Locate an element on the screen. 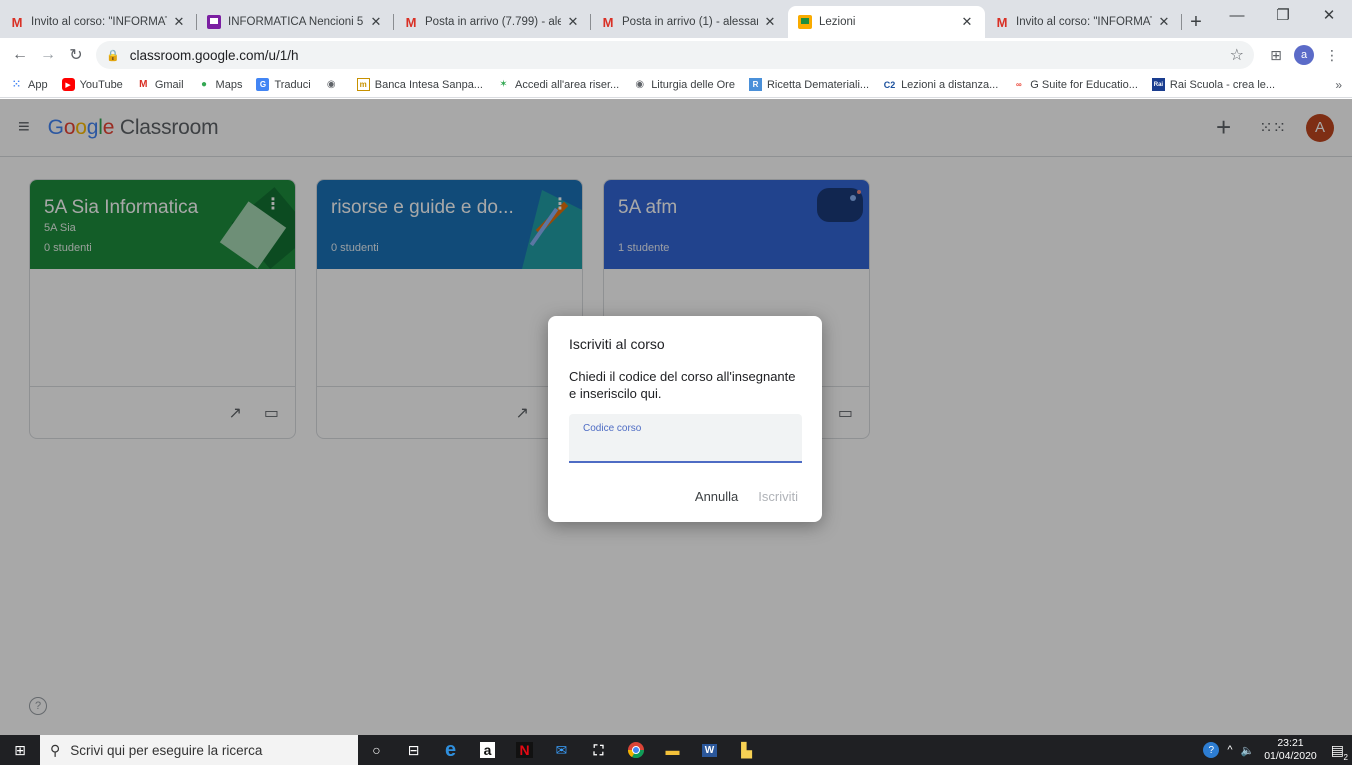 The height and width of the screenshot is (765, 1352). gsuite-icon: ∞ is located at coordinates (1018, 84).